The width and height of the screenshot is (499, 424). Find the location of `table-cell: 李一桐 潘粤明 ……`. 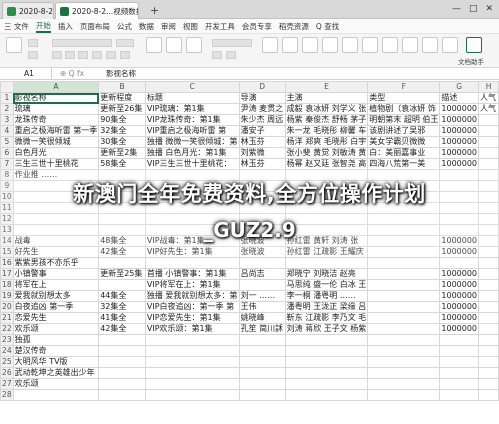

table-cell: 李一桐 潘粤明 …… is located at coordinates (326, 296).